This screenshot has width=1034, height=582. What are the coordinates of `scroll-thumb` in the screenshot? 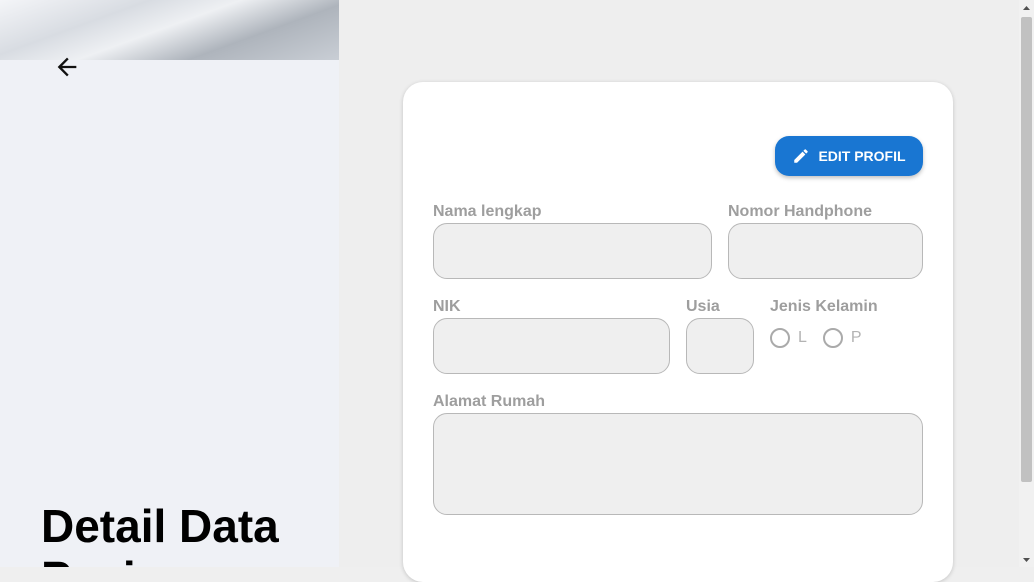 It's located at (1026, 249).